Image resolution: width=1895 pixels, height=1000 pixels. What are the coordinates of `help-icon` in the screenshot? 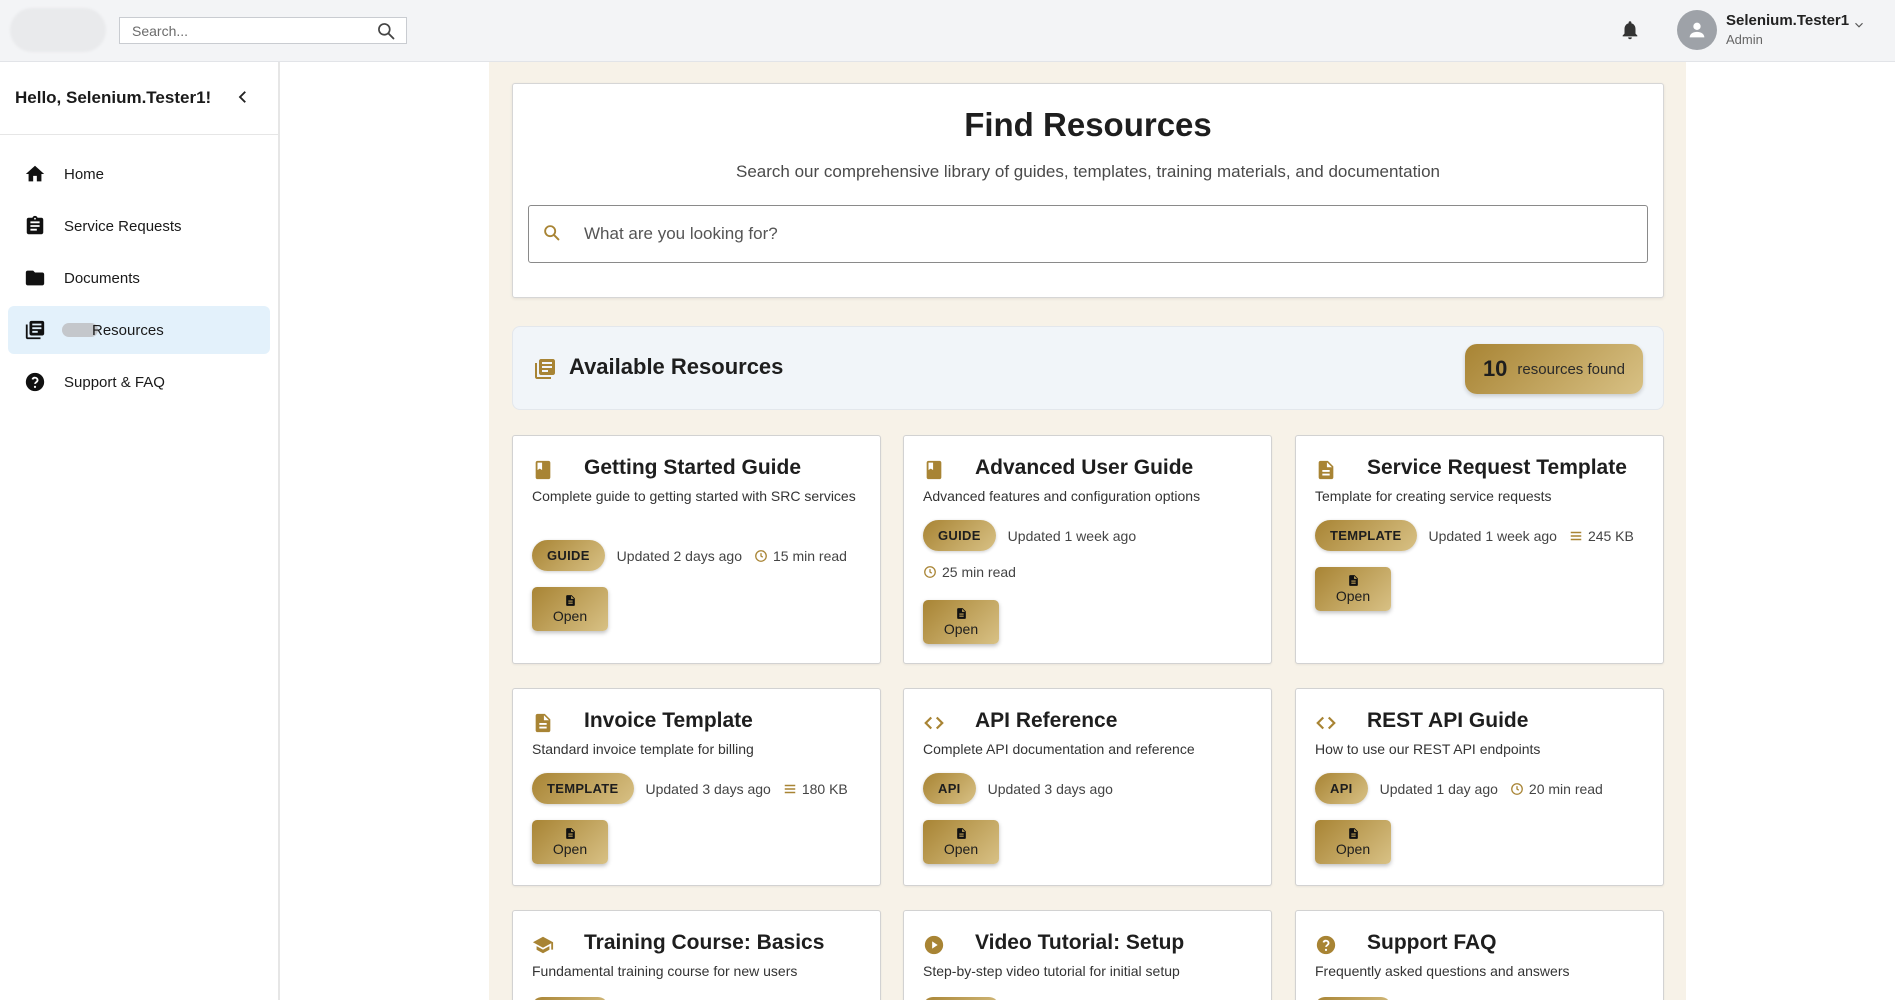 It's located at (1326, 945).